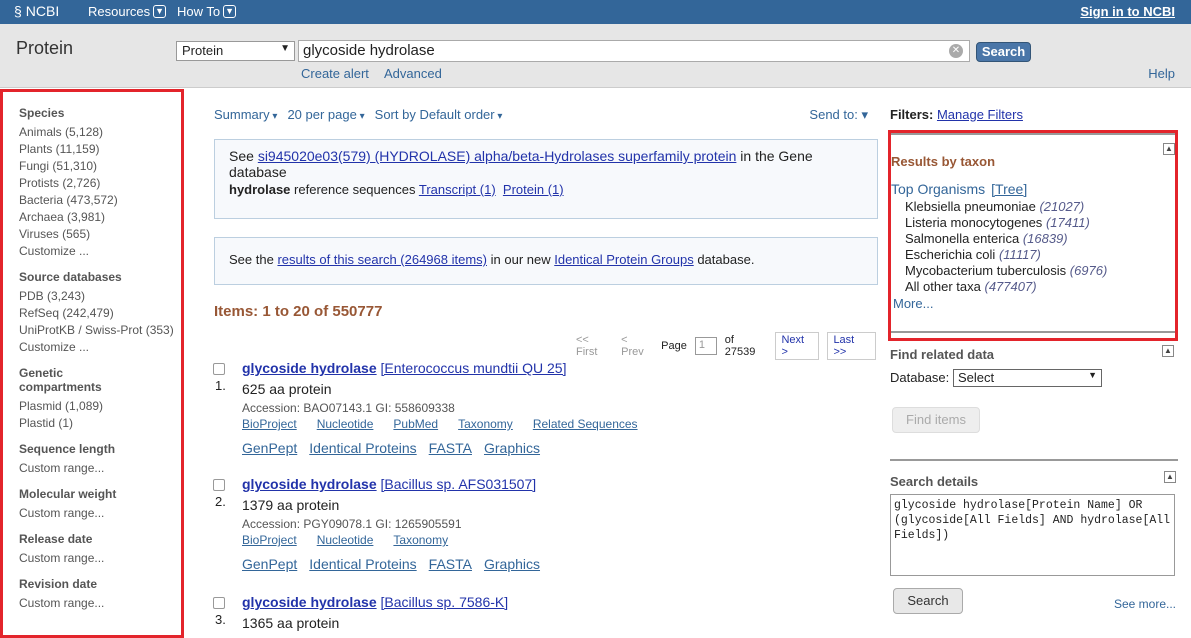  What do you see at coordinates (100, 200) in the screenshot?
I see `filter-item: Bacteria (473,572)` at bounding box center [100, 200].